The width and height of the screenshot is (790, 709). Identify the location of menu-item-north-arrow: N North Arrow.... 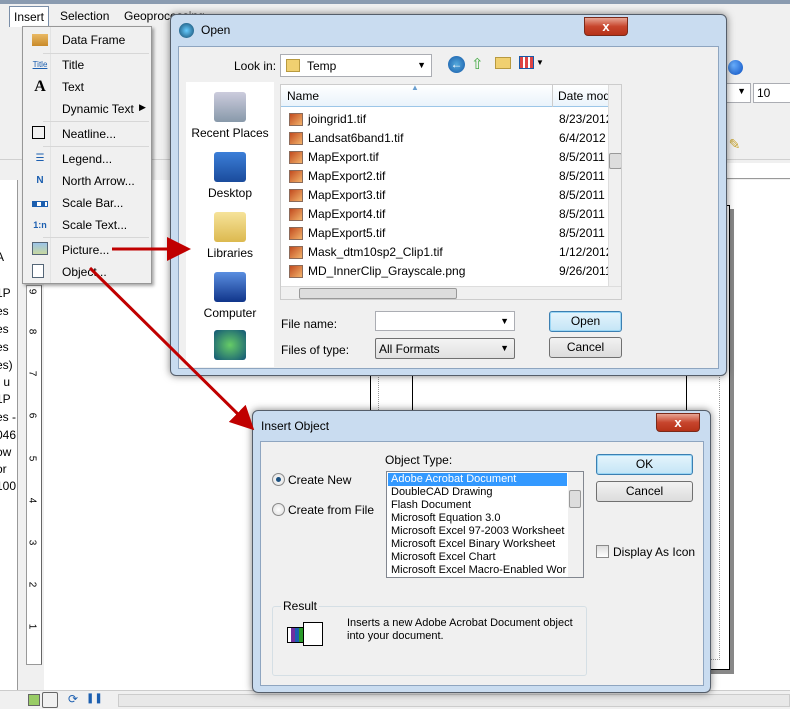
(103, 181).